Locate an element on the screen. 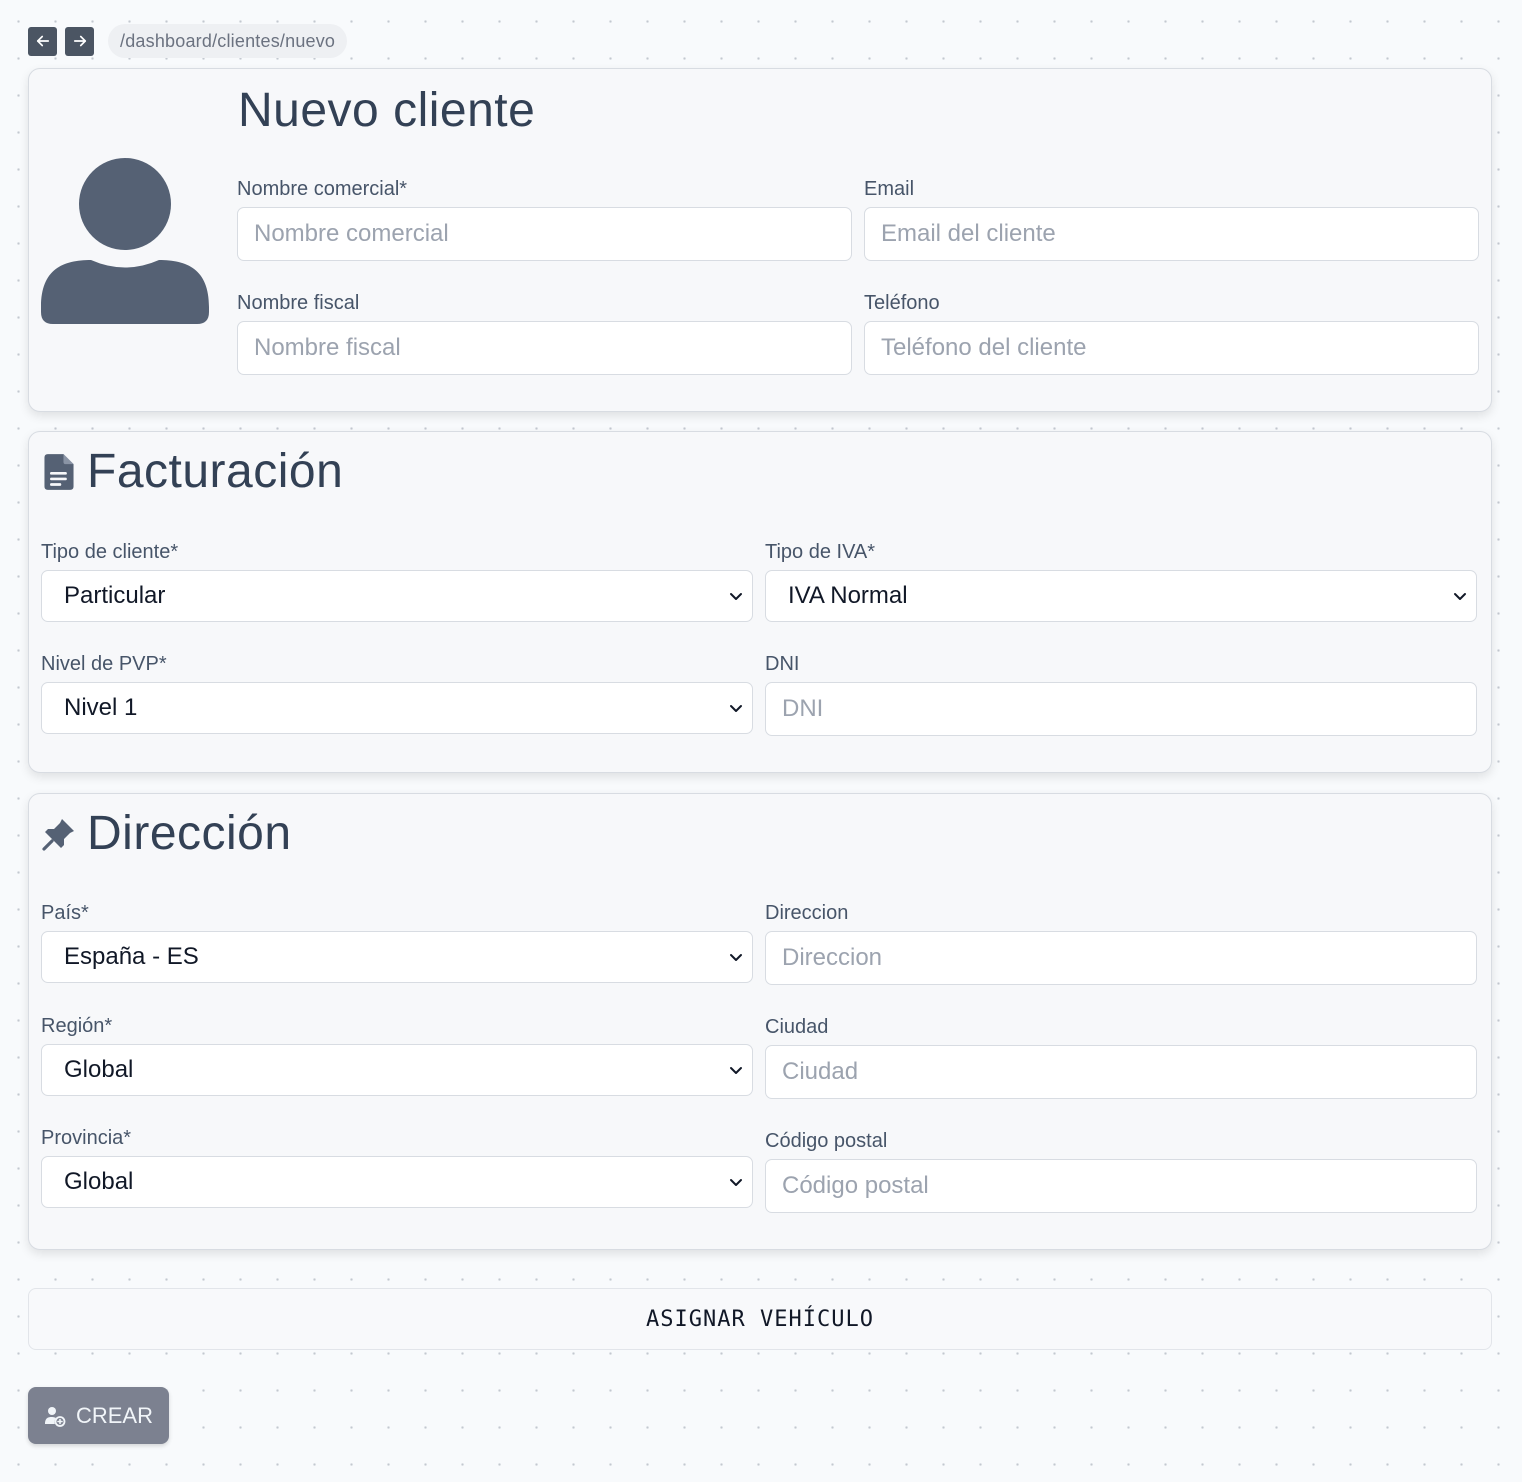  nivel-pvp-value: Nivel 1 is located at coordinates (101, 707).